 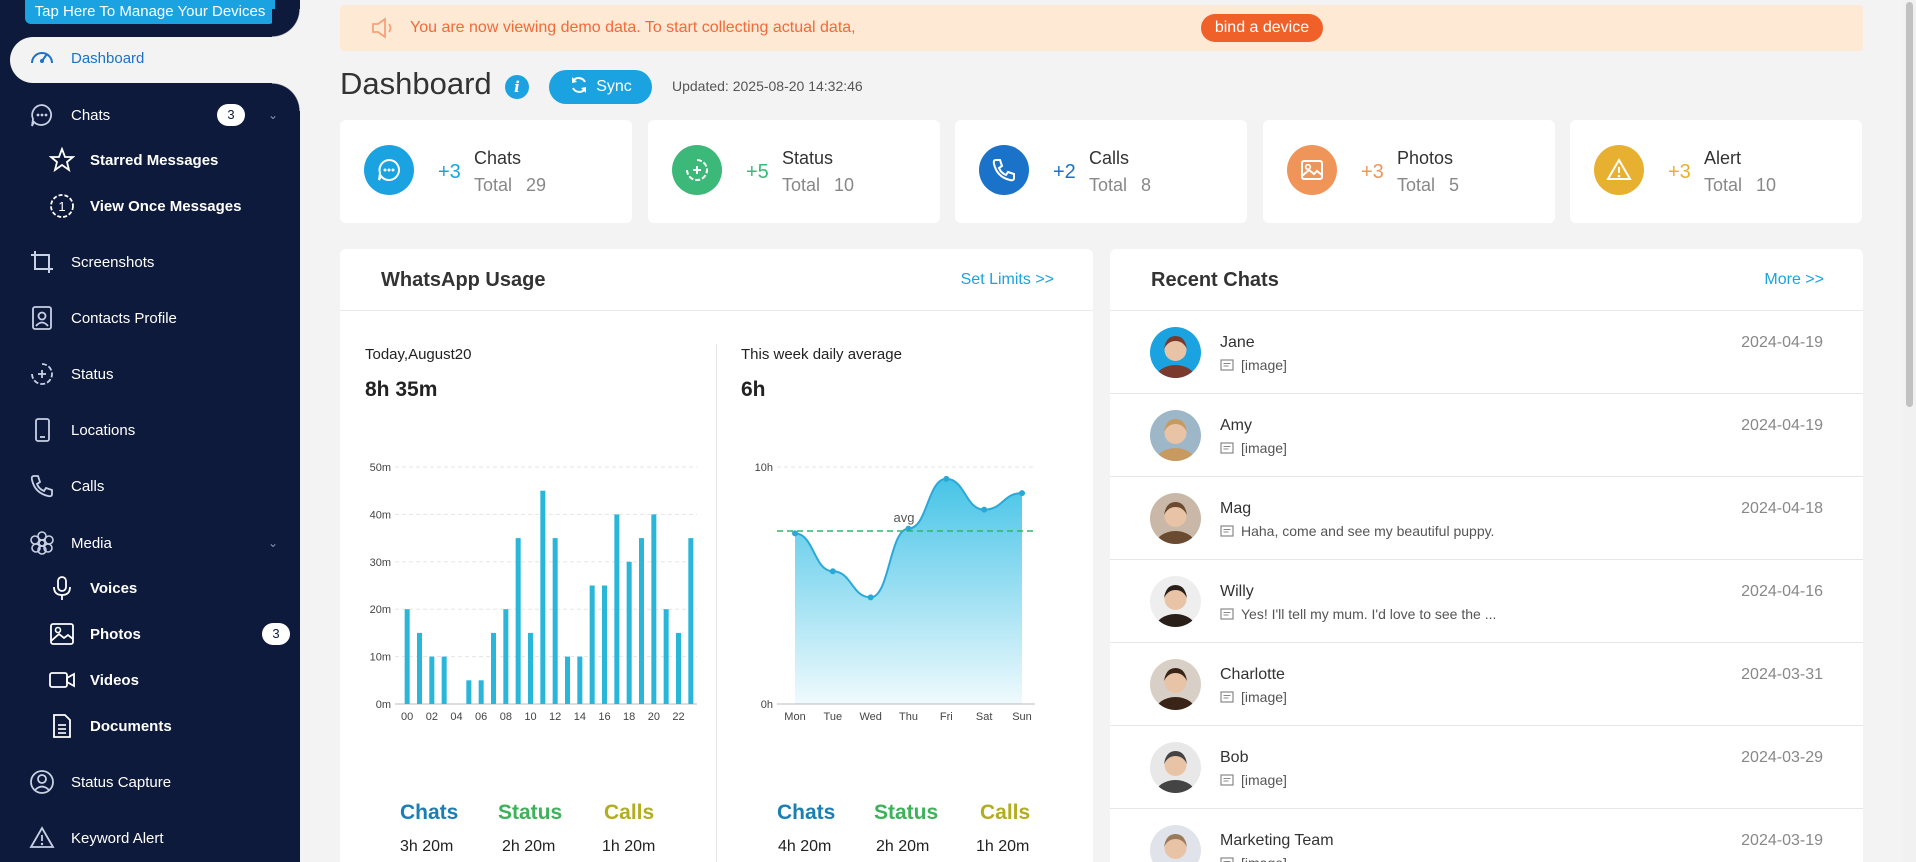 I want to click on x-tick-label: 12, so click(x=555, y=717).